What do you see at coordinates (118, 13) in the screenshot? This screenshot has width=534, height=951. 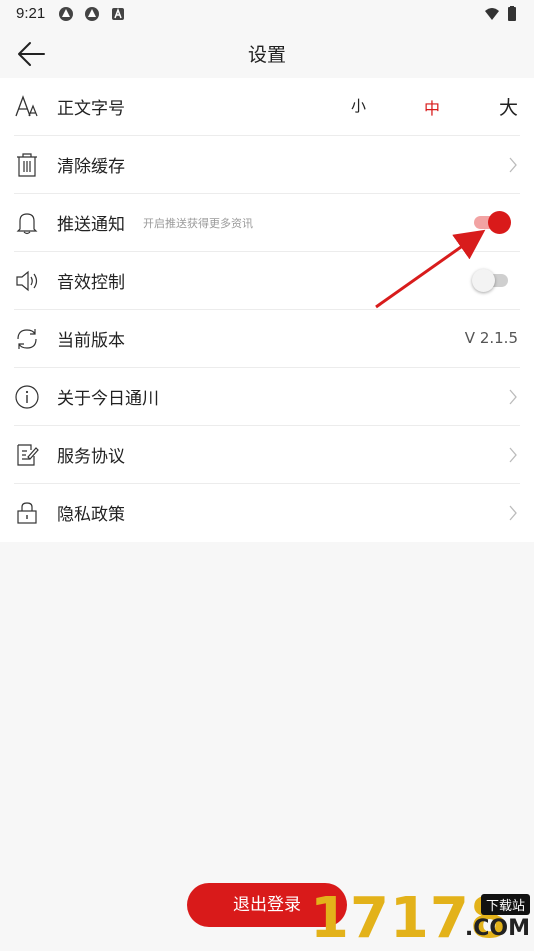 I see `app-notification-icon` at bounding box center [118, 13].